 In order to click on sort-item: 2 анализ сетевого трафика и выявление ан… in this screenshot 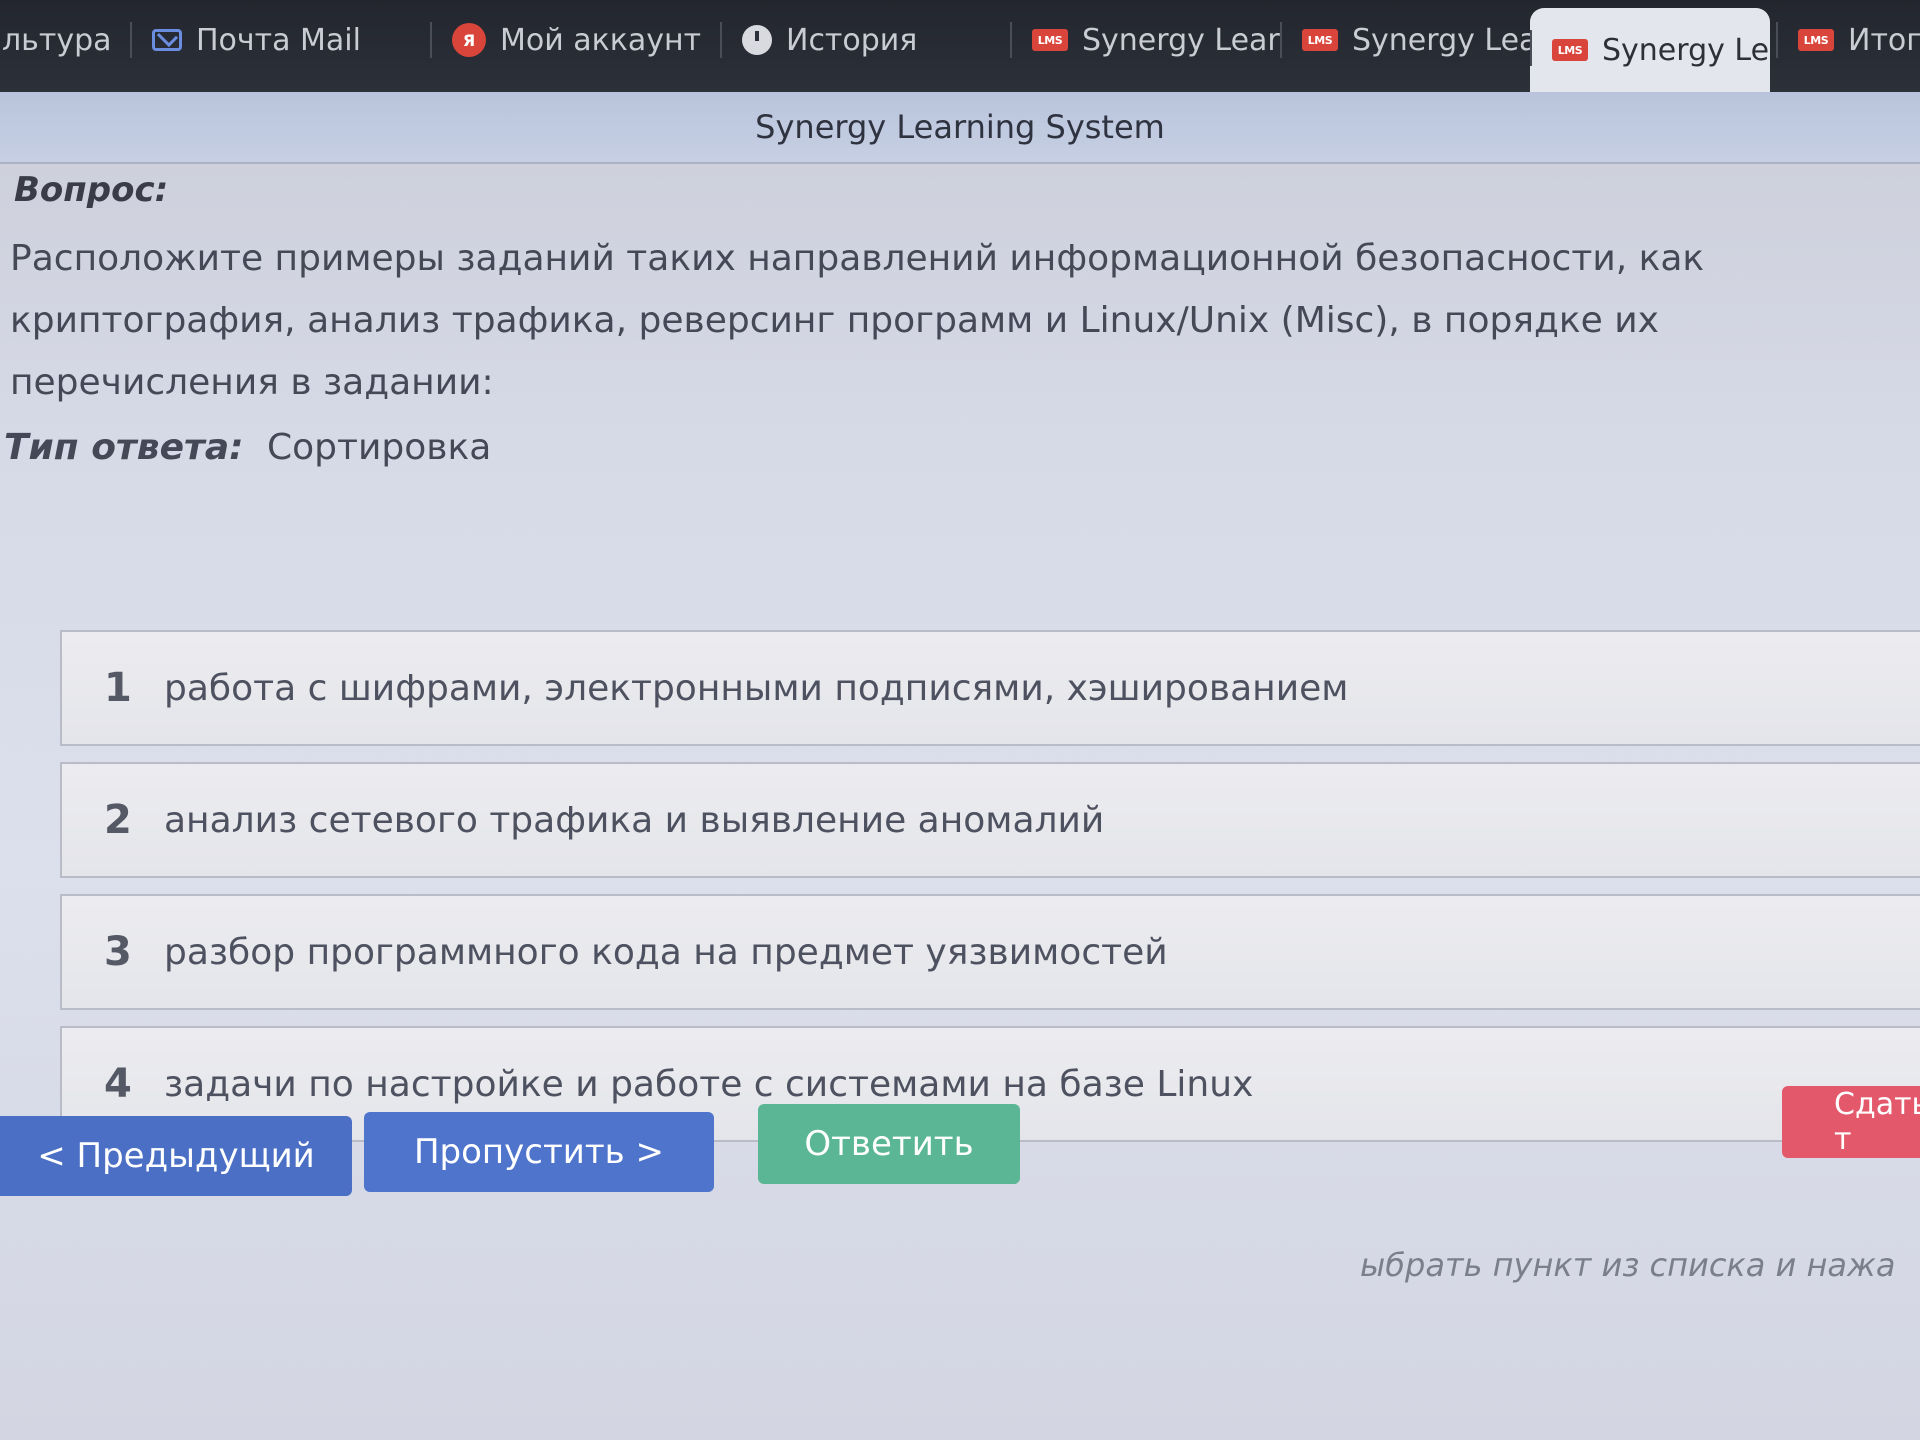, I will do `click(990, 820)`.